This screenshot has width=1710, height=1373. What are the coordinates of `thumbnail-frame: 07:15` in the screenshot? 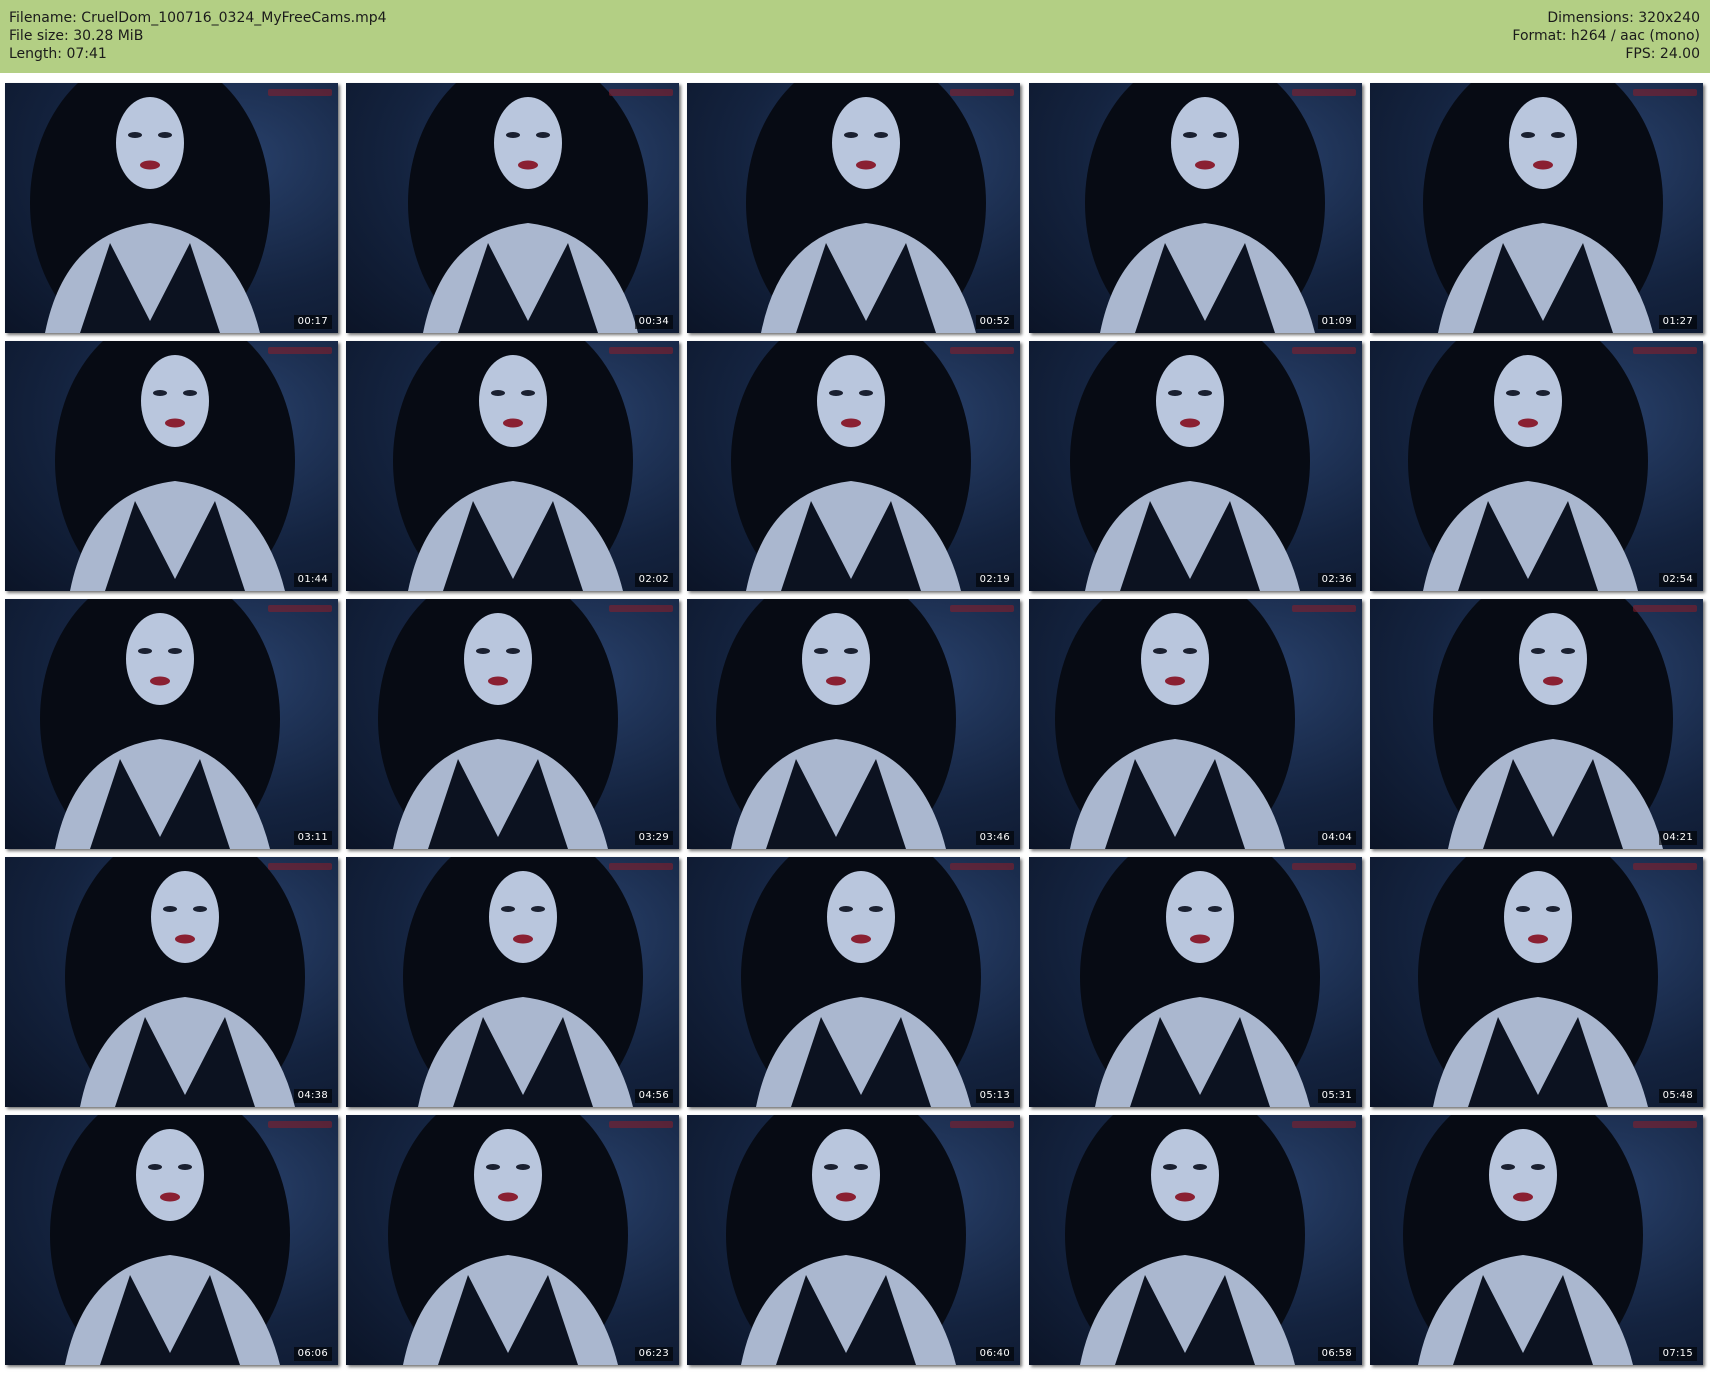 It's located at (1536, 1240).